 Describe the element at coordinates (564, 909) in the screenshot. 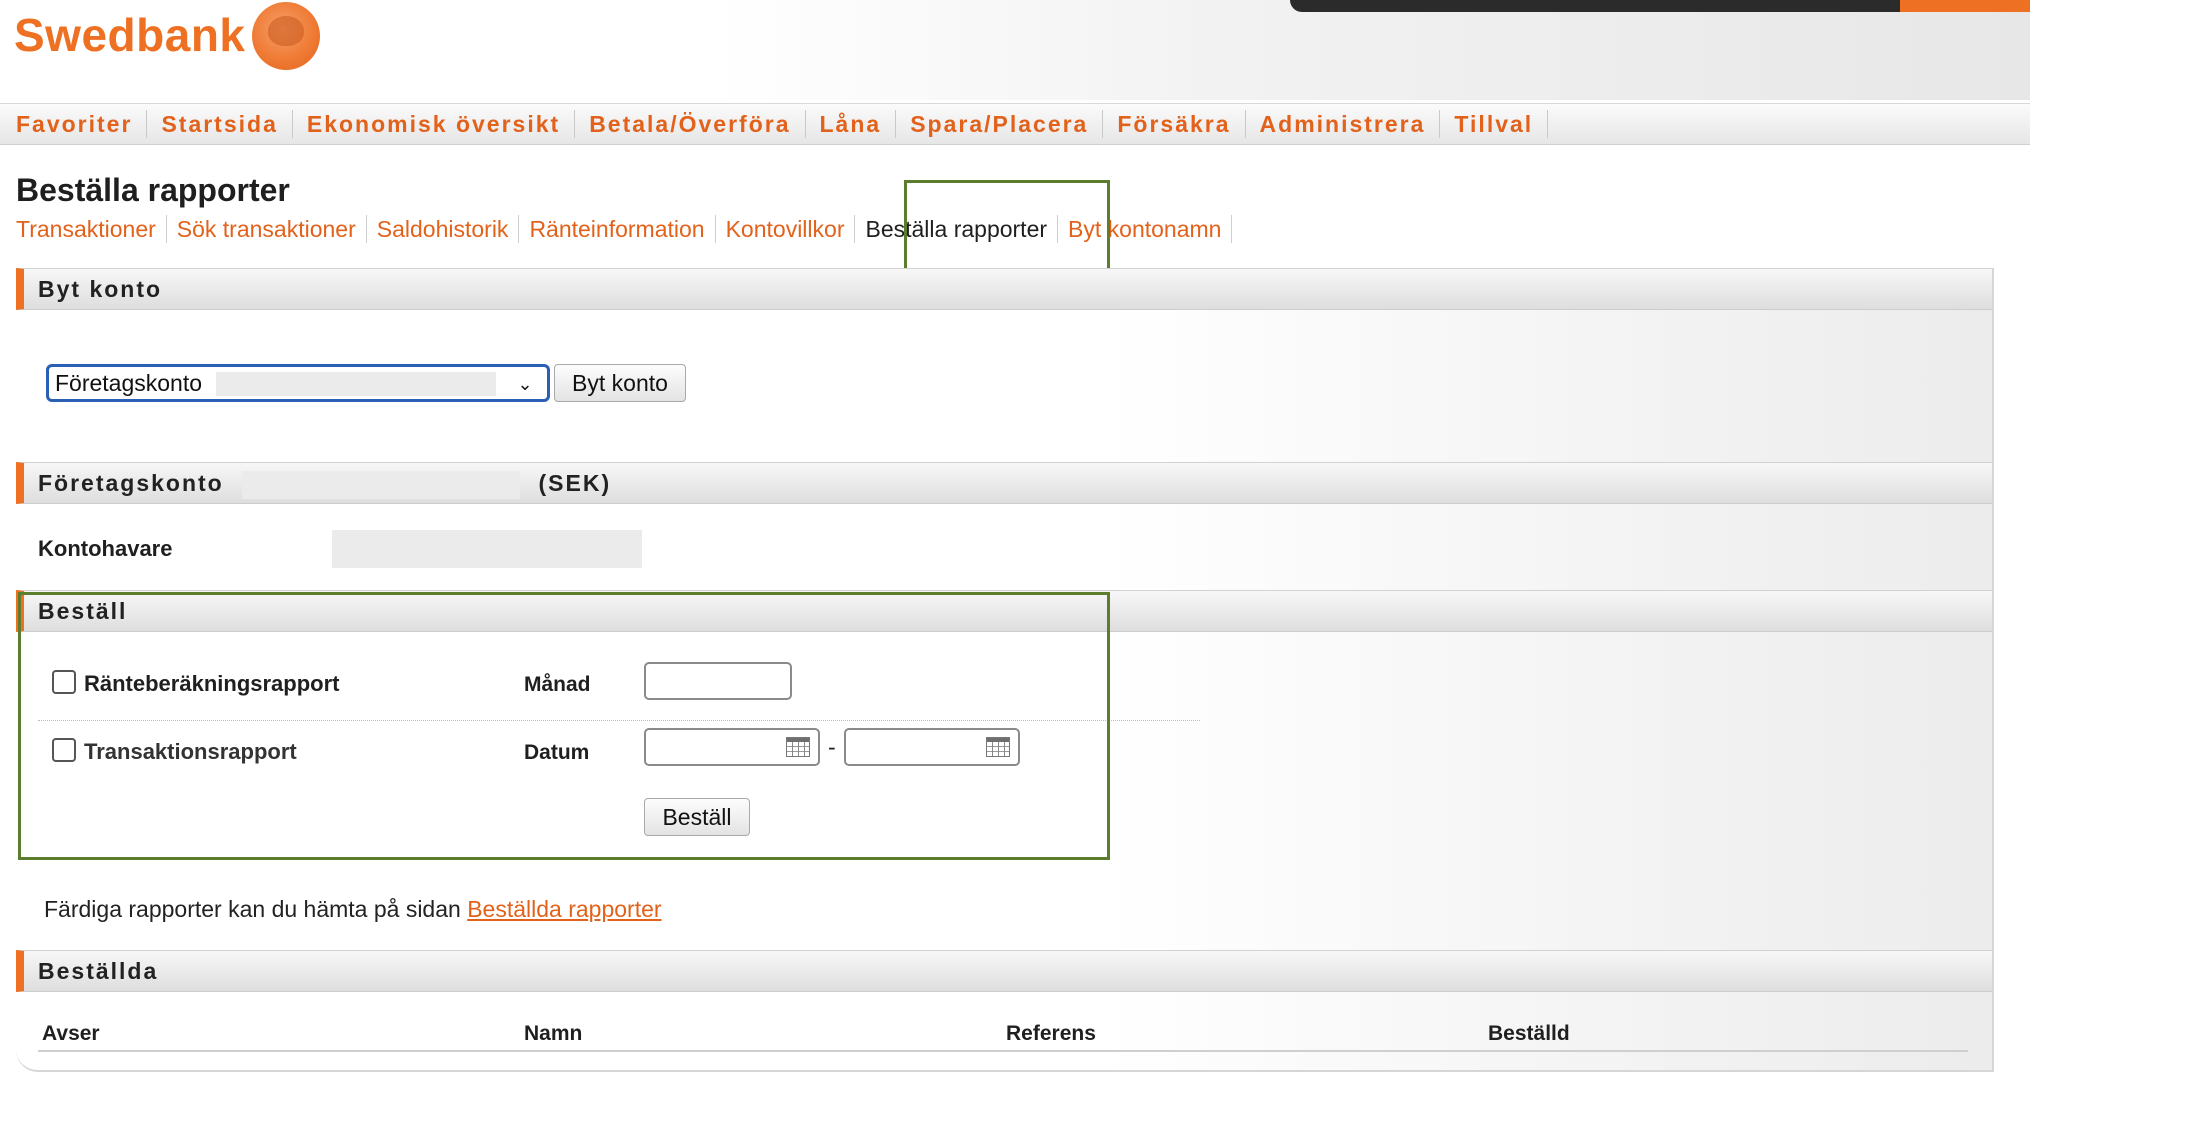

I see `ordered-reports-link: Beställda rapporter` at that location.